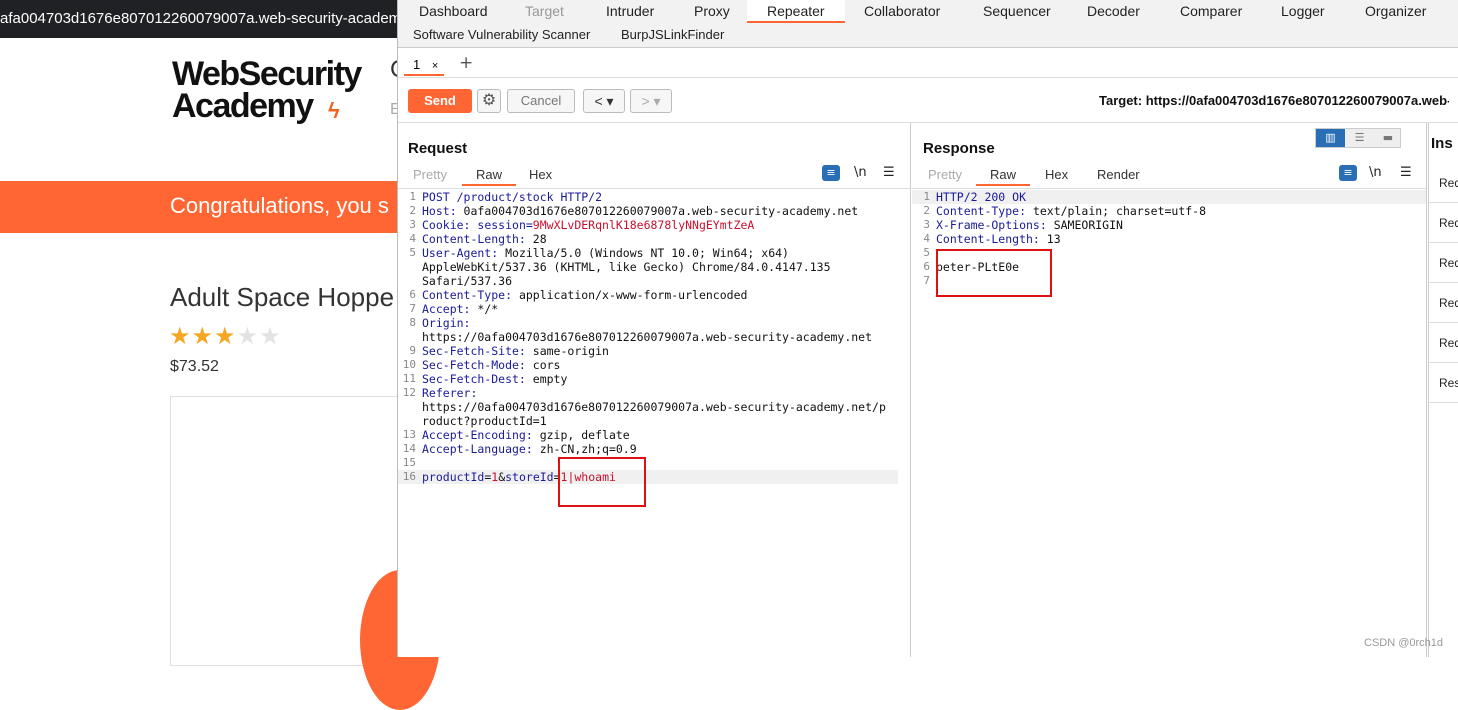 This screenshot has width=1458, height=710. I want to click on header-value: */*, so click(484, 309).